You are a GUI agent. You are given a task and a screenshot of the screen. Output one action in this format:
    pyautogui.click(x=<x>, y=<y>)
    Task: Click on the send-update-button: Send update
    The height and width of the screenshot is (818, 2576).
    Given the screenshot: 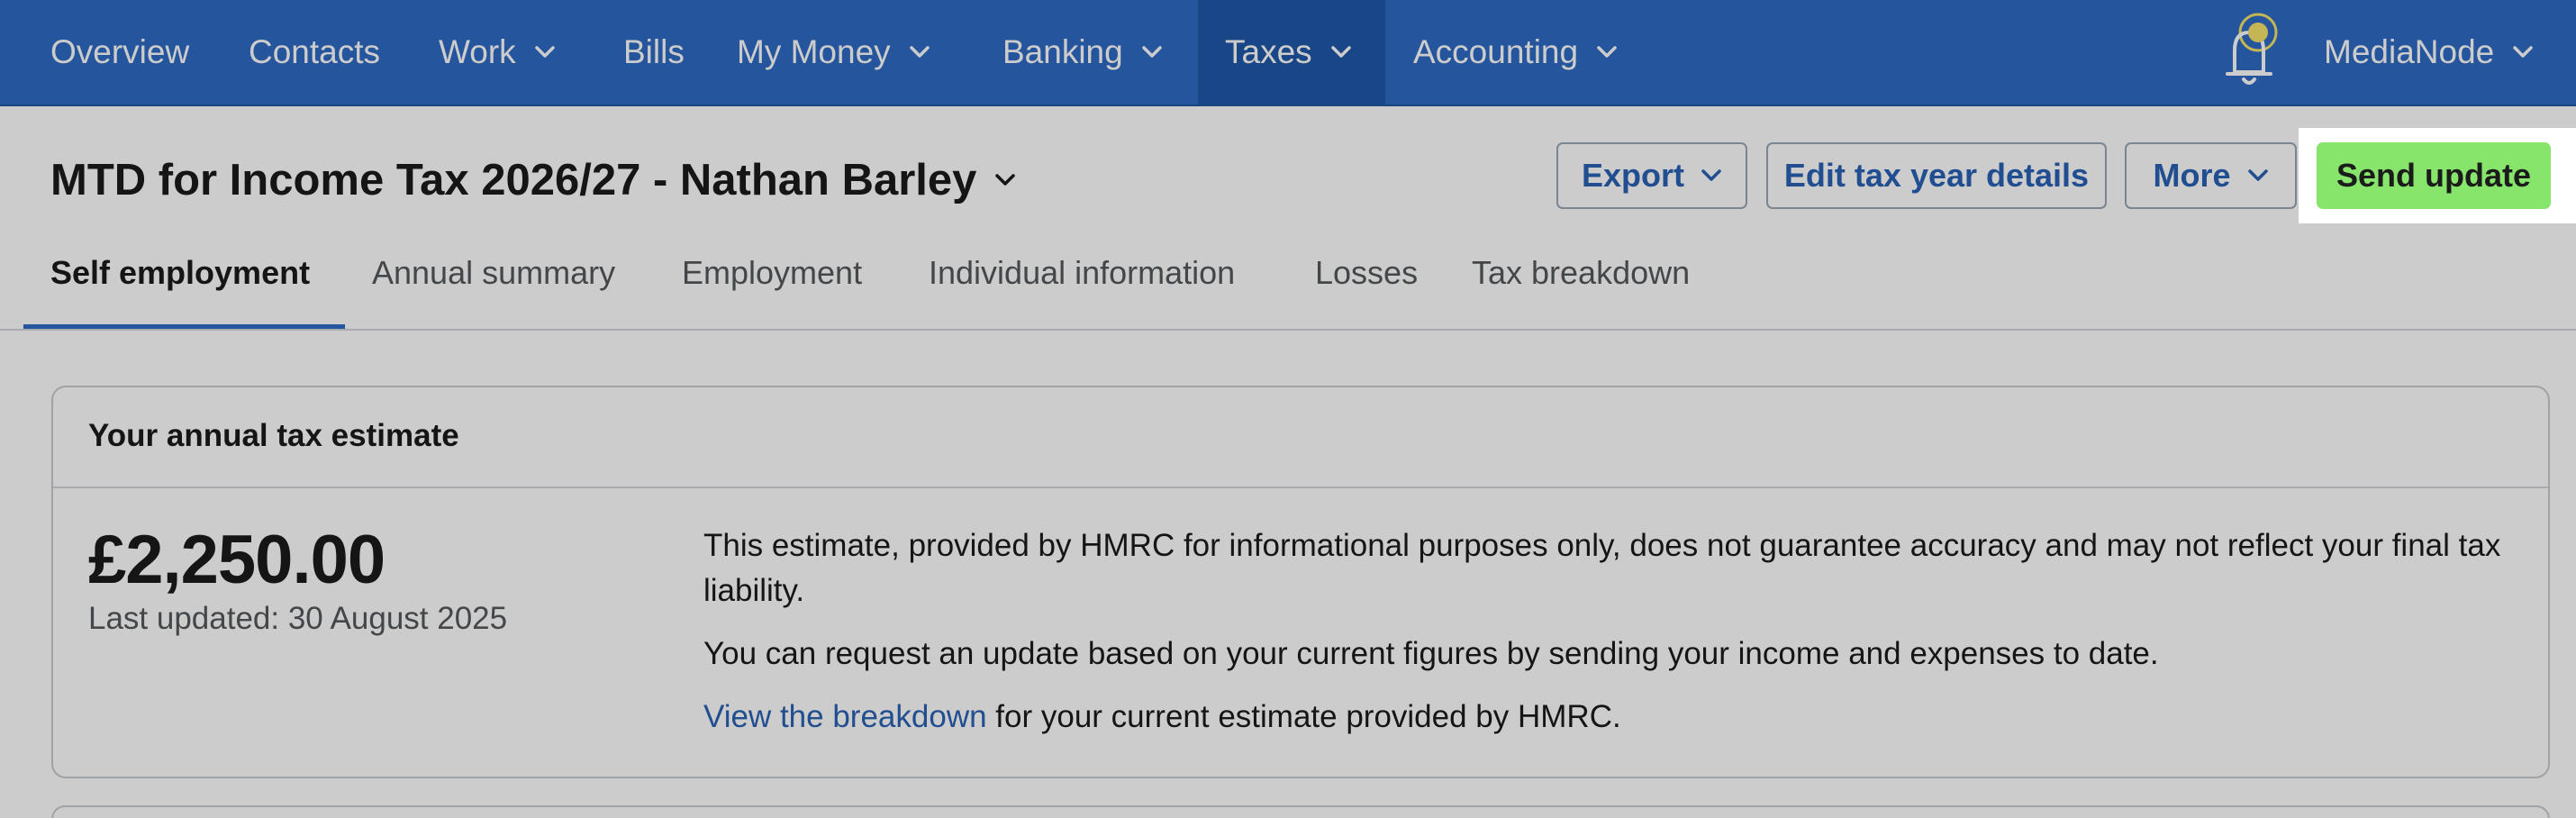 What is the action you would take?
    pyautogui.click(x=2434, y=175)
    